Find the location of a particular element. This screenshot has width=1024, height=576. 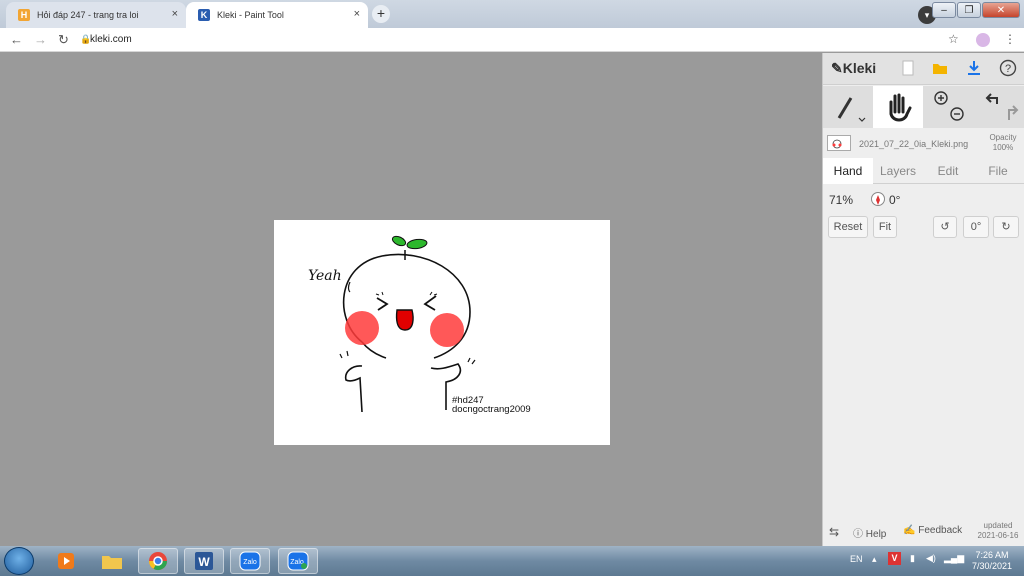

hand-icon is located at coordinates (900, 107).